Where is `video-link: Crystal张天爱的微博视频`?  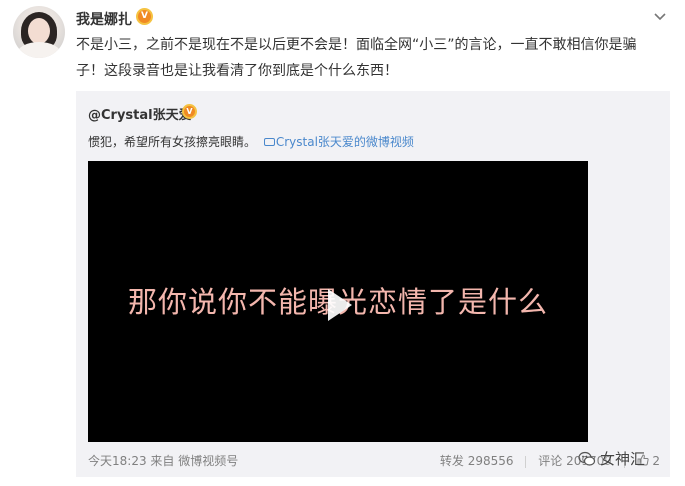 video-link: Crystal张天爱的微博视频 is located at coordinates (338, 142).